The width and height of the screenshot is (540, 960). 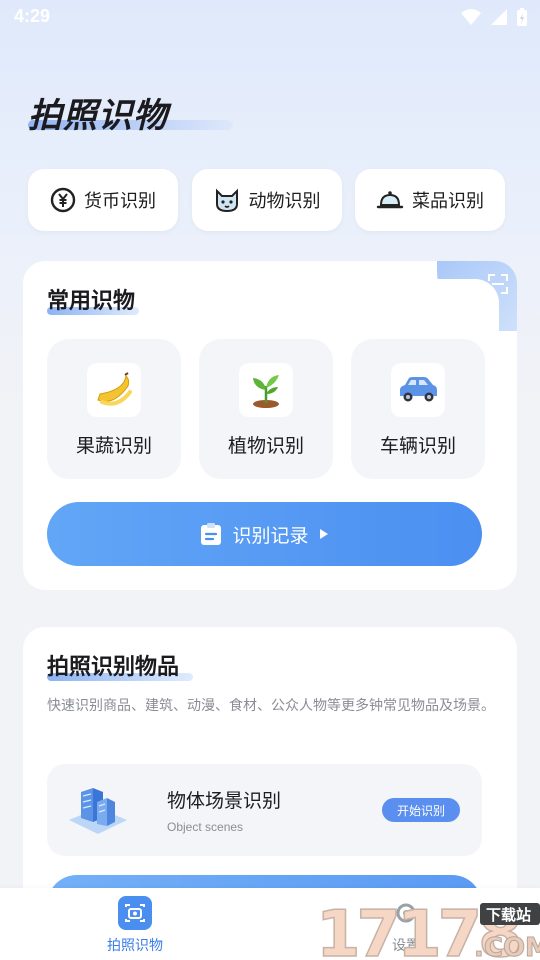 I want to click on currency-icon, so click(x=63, y=200).